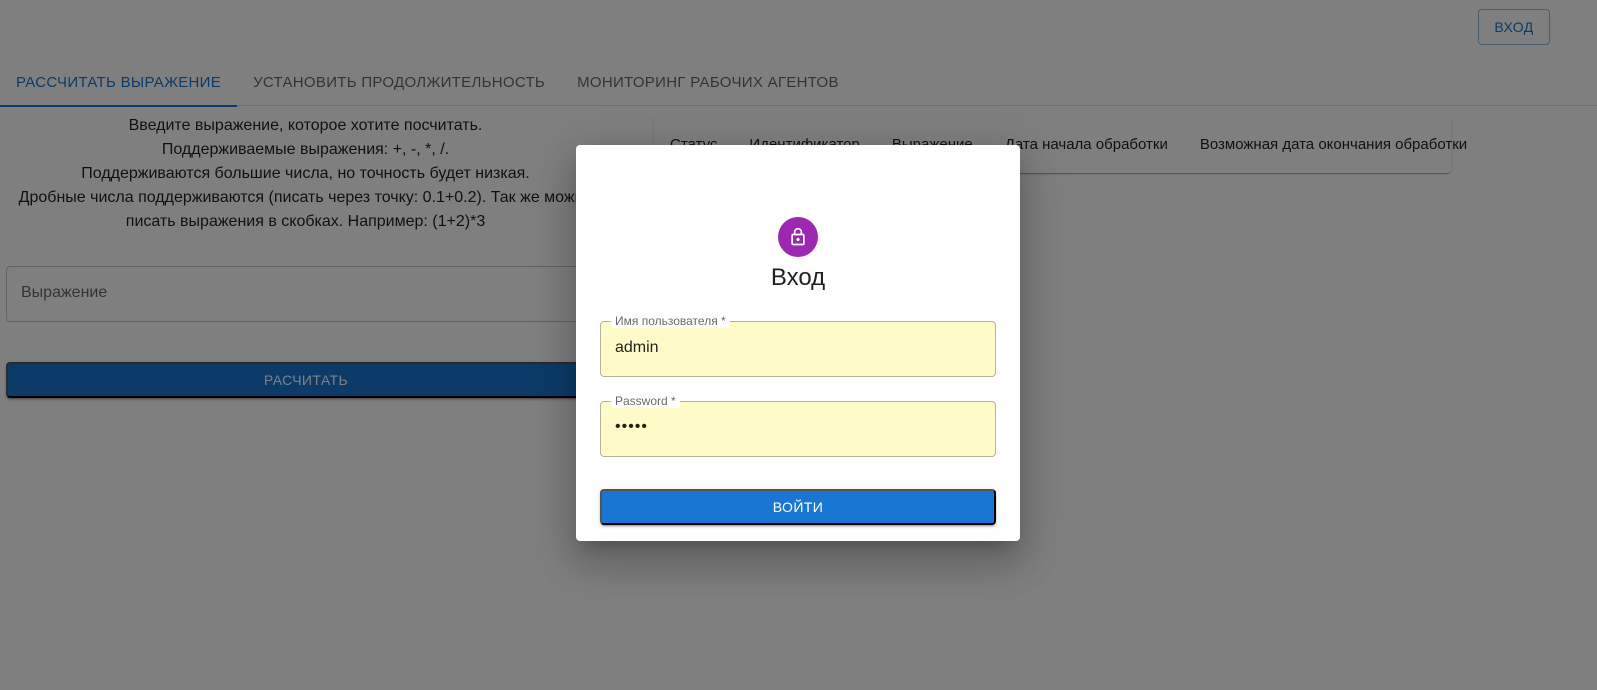 The image size is (1597, 690). Describe the element at coordinates (670, 321) in the screenshot. I see `username-label: Имя пользователя *` at that location.